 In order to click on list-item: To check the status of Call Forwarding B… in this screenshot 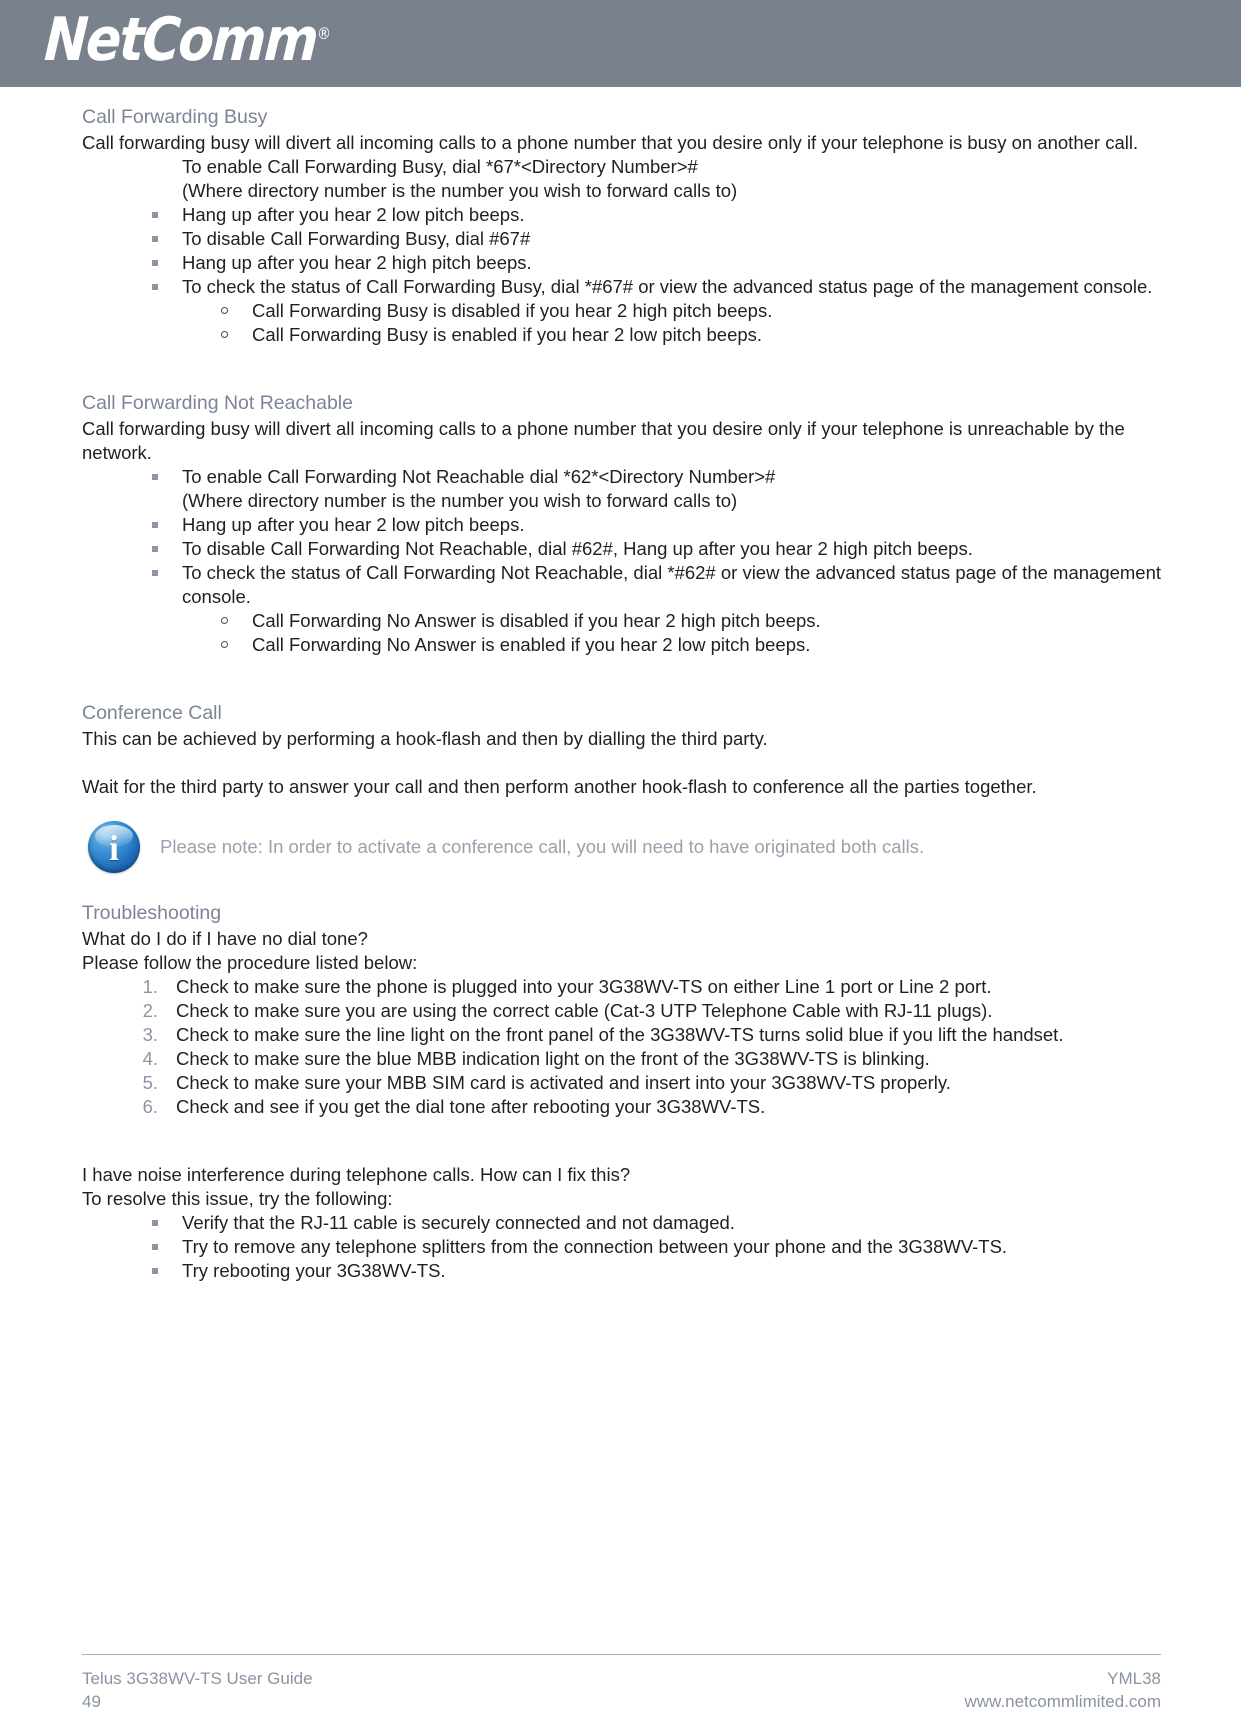, I will do `click(663, 287)`.